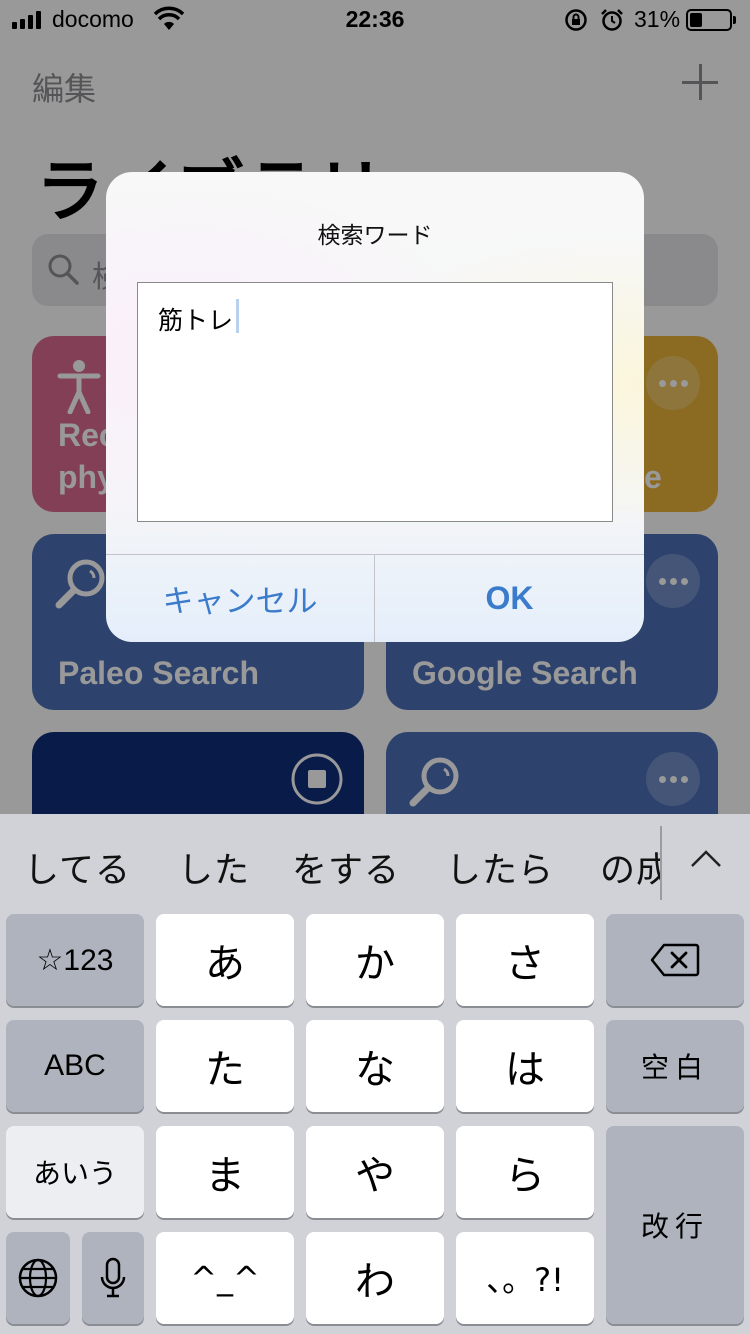 The height and width of the screenshot is (1334, 750). I want to click on input-value: 筋トレ, so click(196, 320).